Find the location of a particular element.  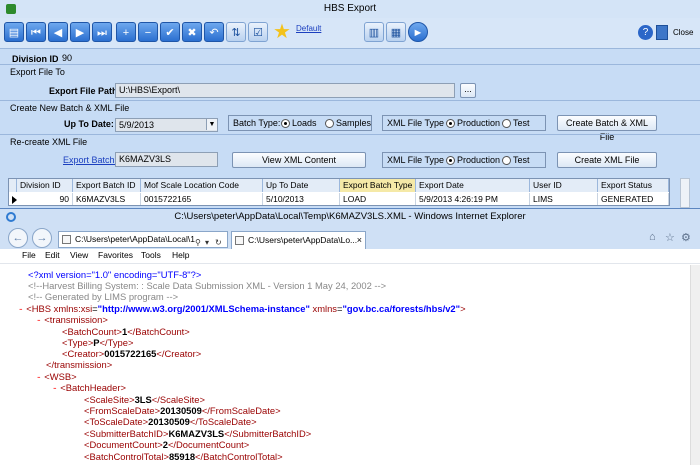

xml-text: K6MAZV3LS is located at coordinates (196, 433).